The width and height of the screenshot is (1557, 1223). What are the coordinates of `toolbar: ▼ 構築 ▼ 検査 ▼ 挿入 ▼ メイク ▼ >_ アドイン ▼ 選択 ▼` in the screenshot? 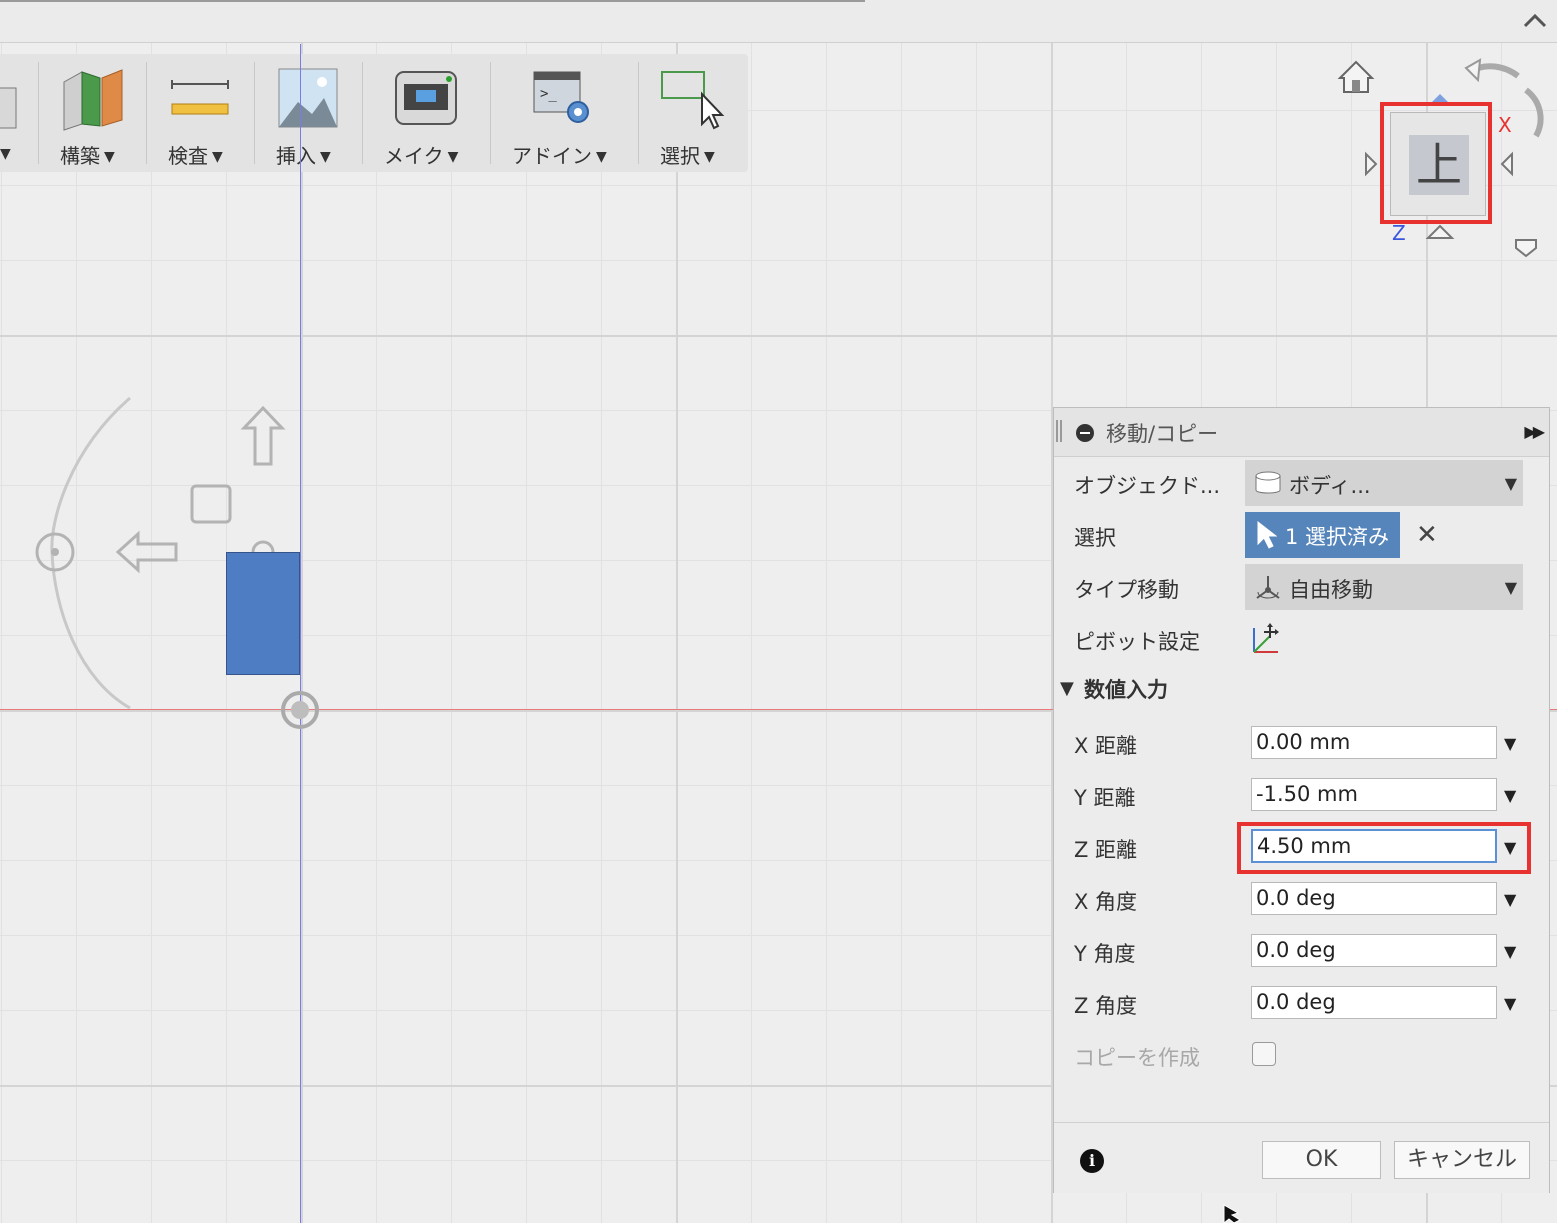 It's located at (374, 113).